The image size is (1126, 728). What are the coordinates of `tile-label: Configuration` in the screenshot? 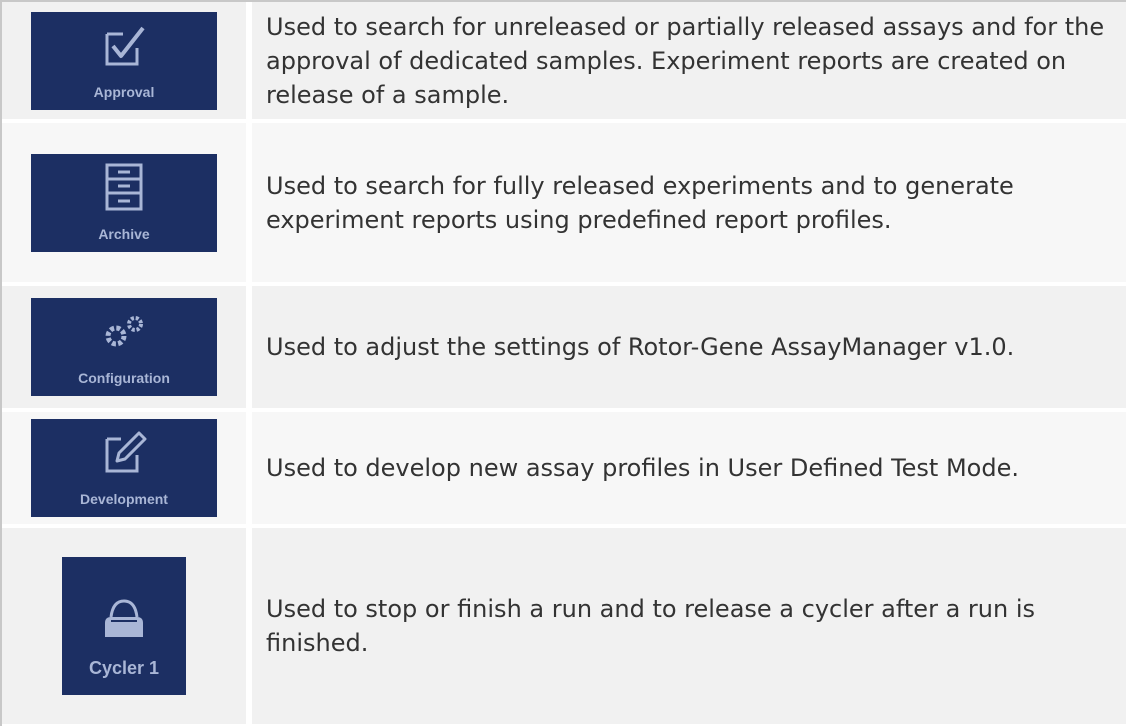 It's located at (124, 378).